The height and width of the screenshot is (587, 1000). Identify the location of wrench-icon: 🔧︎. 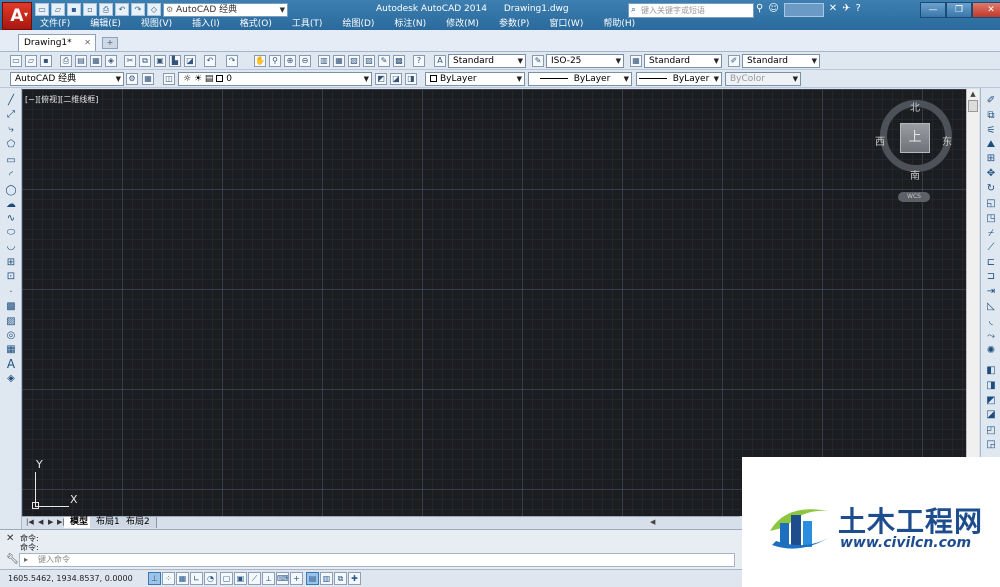
(12, 559).